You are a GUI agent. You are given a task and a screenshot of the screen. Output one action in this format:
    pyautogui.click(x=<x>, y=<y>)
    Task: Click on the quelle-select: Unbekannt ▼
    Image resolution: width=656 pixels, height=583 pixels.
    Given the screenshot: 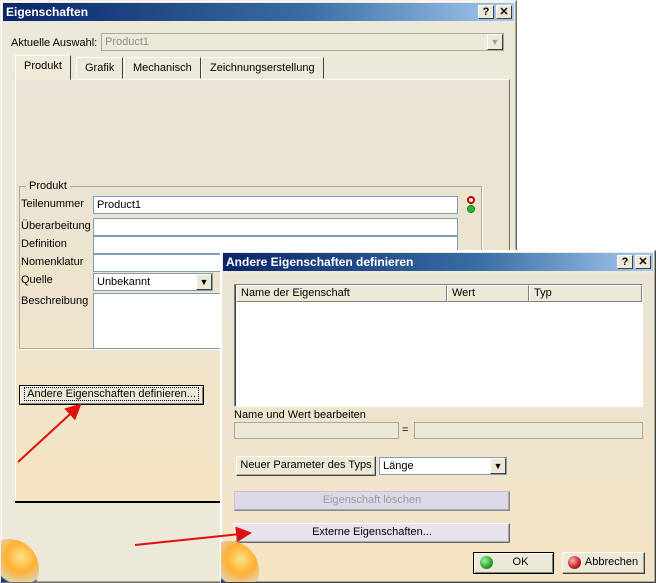 What is the action you would take?
    pyautogui.click(x=153, y=282)
    